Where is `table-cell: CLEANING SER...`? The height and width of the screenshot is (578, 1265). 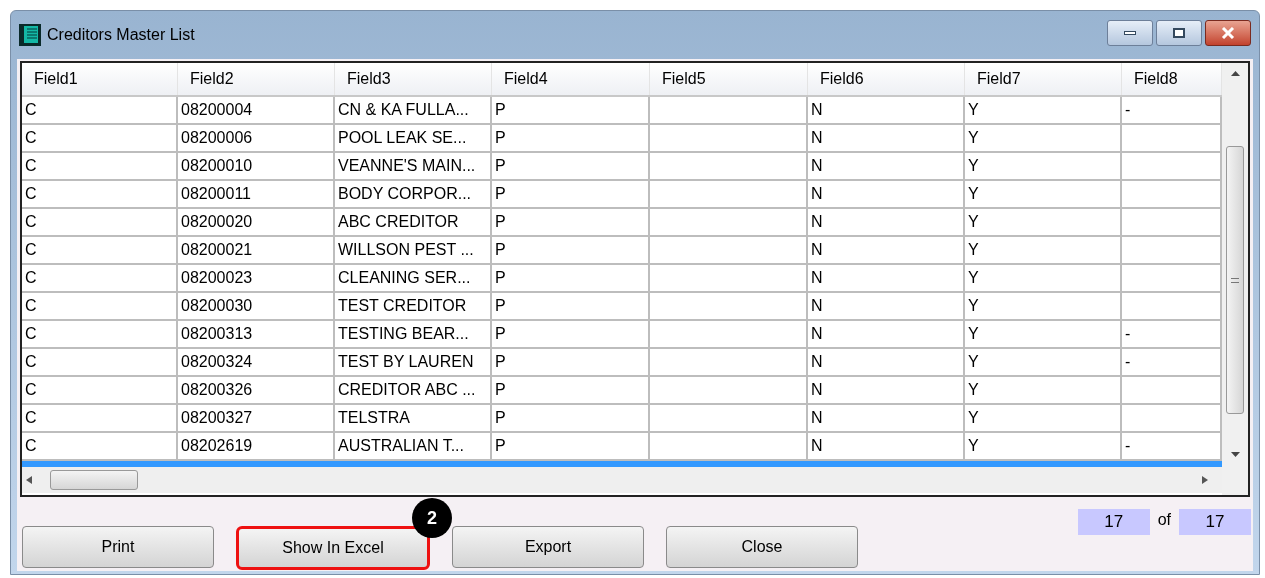 table-cell: CLEANING SER... is located at coordinates (404, 277).